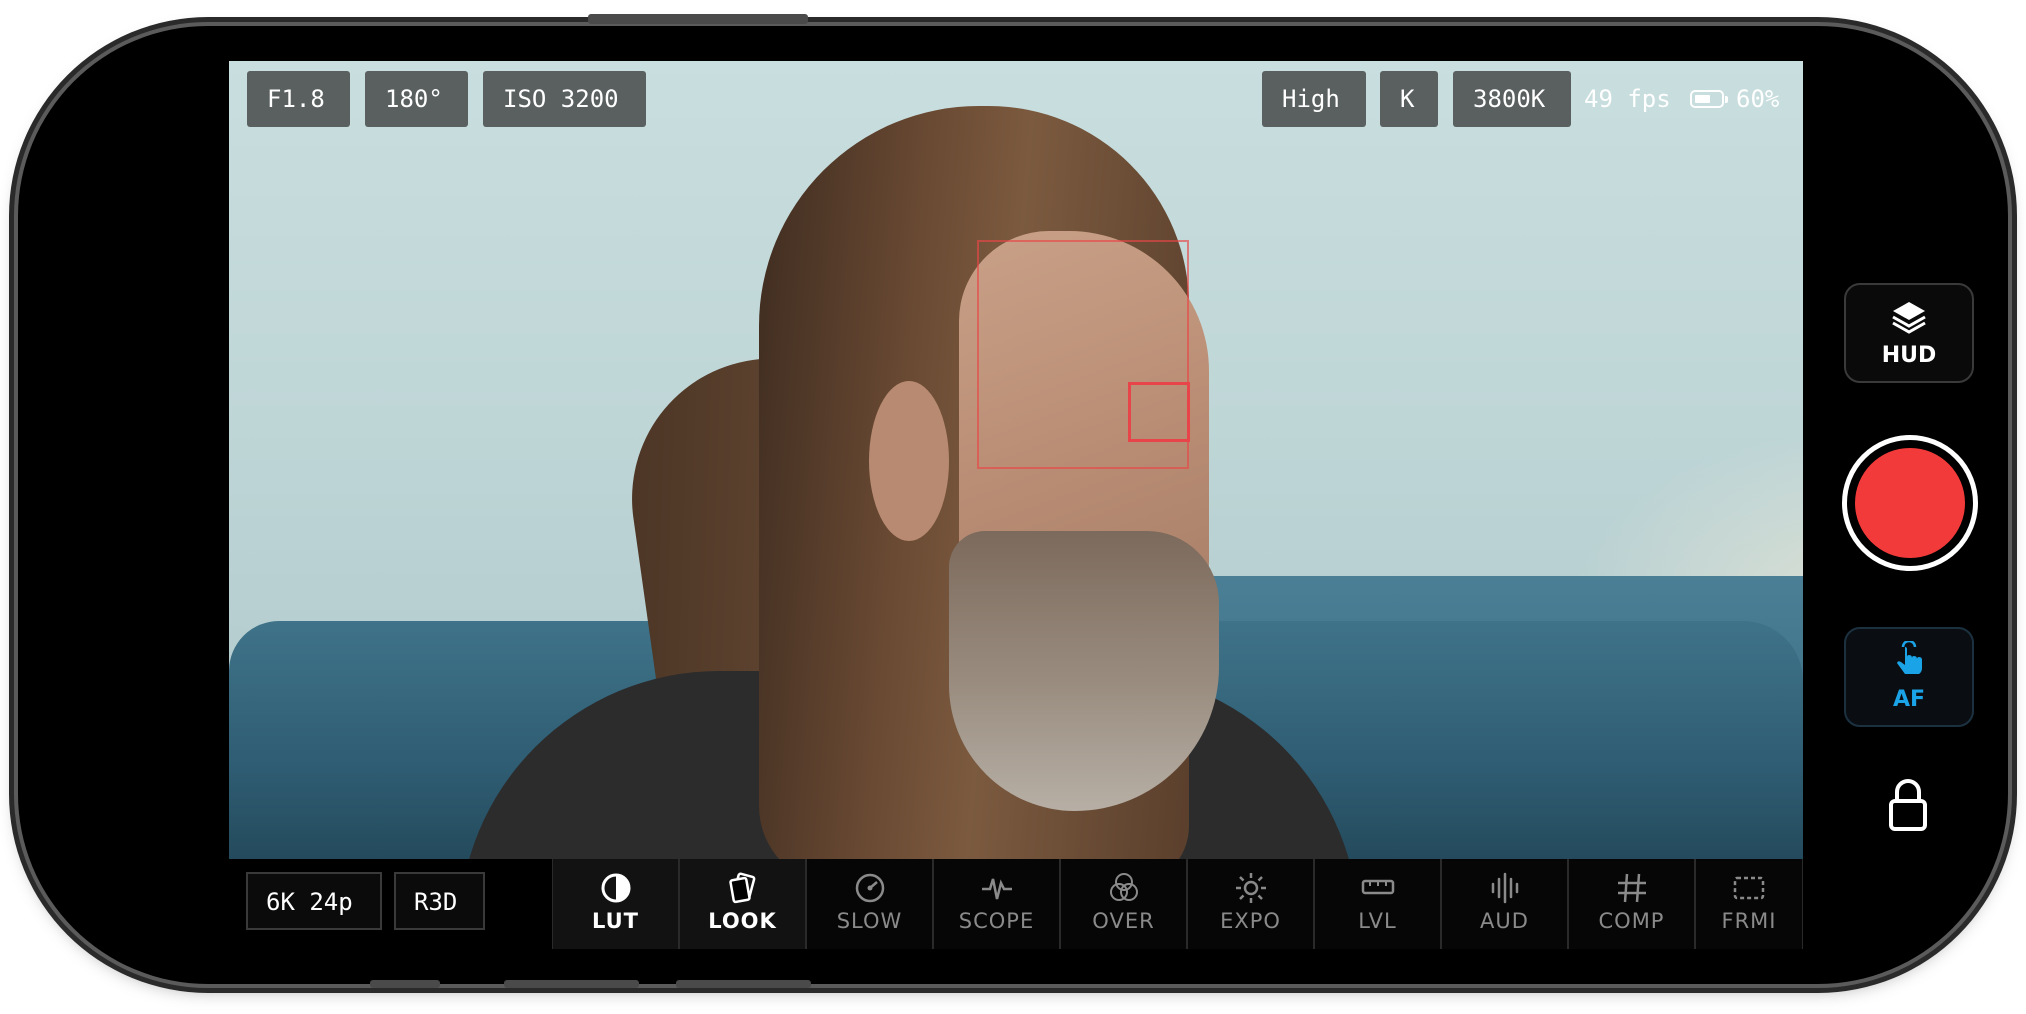  I want to click on audio-bars-icon, so click(1504, 888).